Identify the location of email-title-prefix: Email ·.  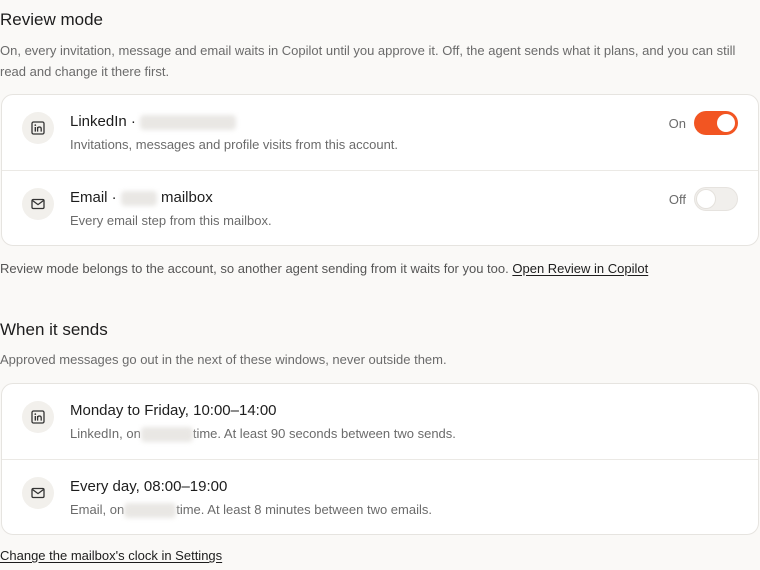
(95, 197).